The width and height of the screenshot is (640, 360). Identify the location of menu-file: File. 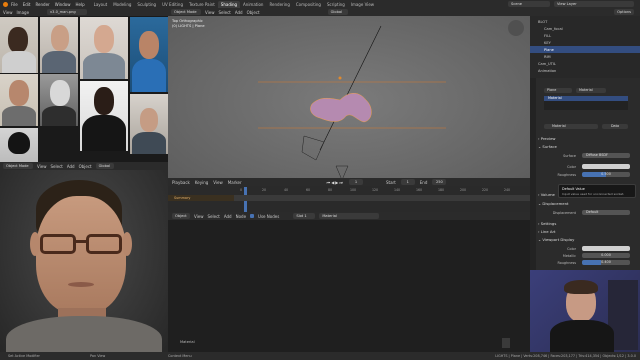
(14, 4).